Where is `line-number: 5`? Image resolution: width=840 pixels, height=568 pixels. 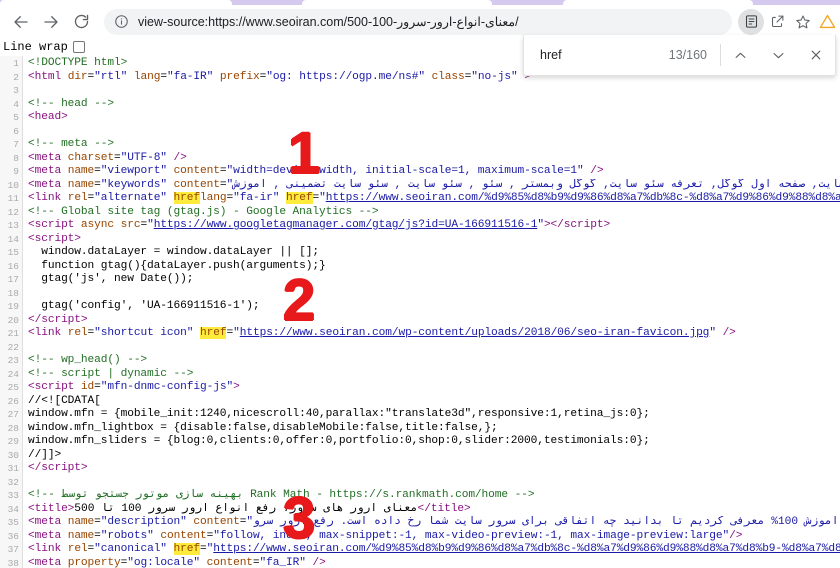 line-number: 5 is located at coordinates (16, 117).